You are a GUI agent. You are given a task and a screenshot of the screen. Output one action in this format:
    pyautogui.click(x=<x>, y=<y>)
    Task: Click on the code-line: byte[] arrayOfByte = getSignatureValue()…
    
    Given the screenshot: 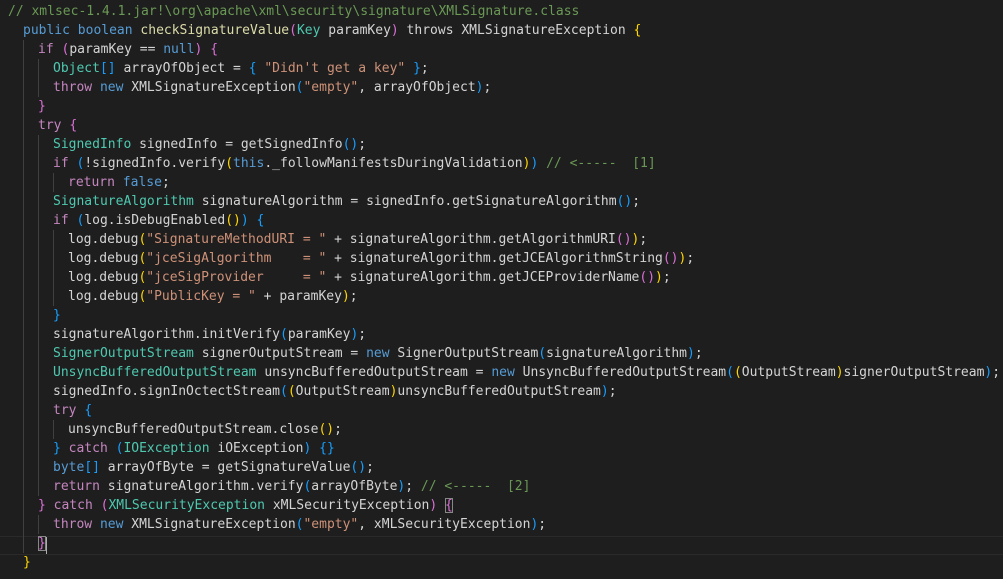 What is the action you would take?
    pyautogui.click(x=504, y=467)
    